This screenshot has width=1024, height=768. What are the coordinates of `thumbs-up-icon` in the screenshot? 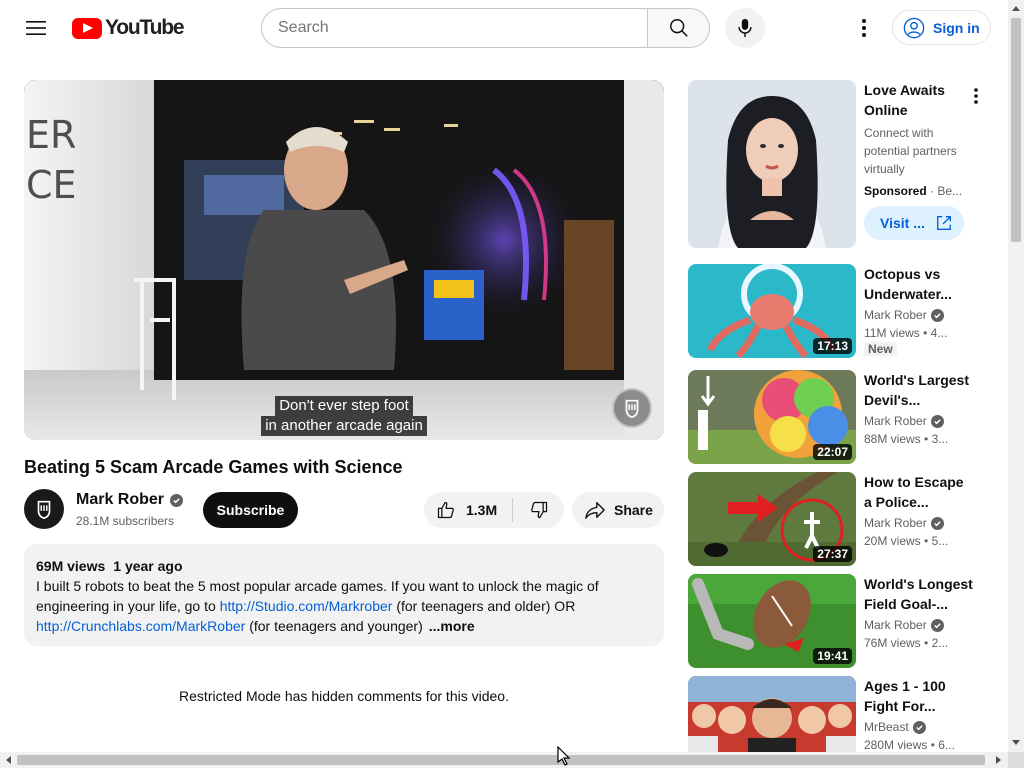 It's located at (445, 510).